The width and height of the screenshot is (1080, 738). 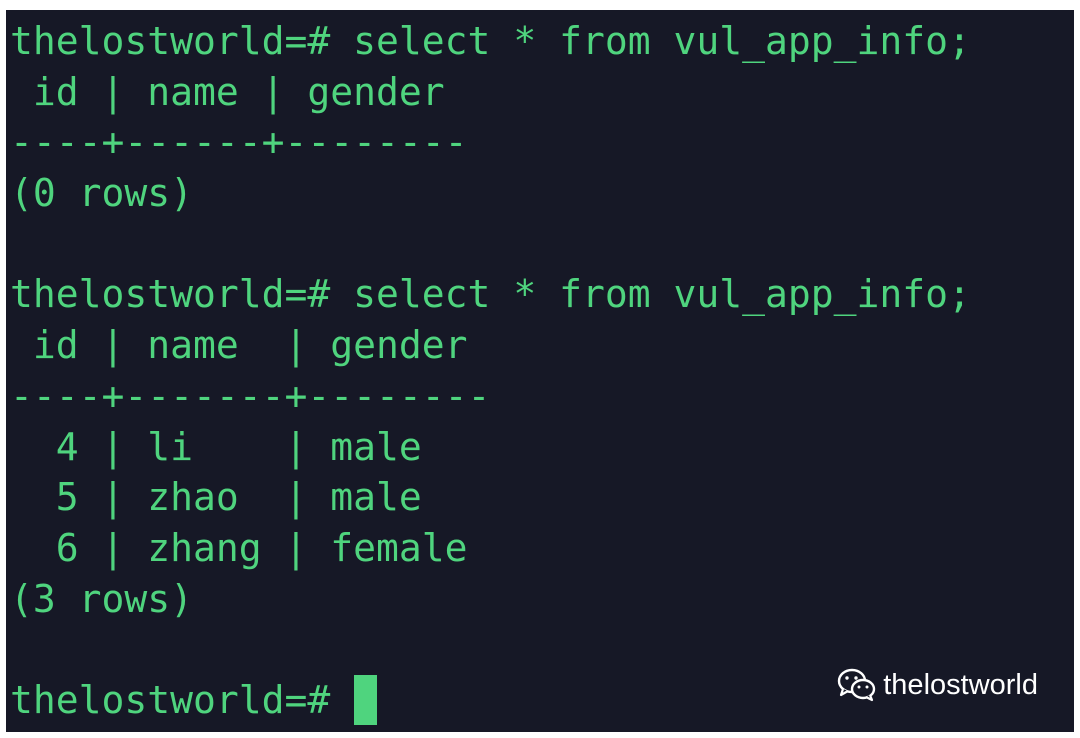 What do you see at coordinates (366, 700) in the screenshot?
I see `text-cursor` at bounding box center [366, 700].